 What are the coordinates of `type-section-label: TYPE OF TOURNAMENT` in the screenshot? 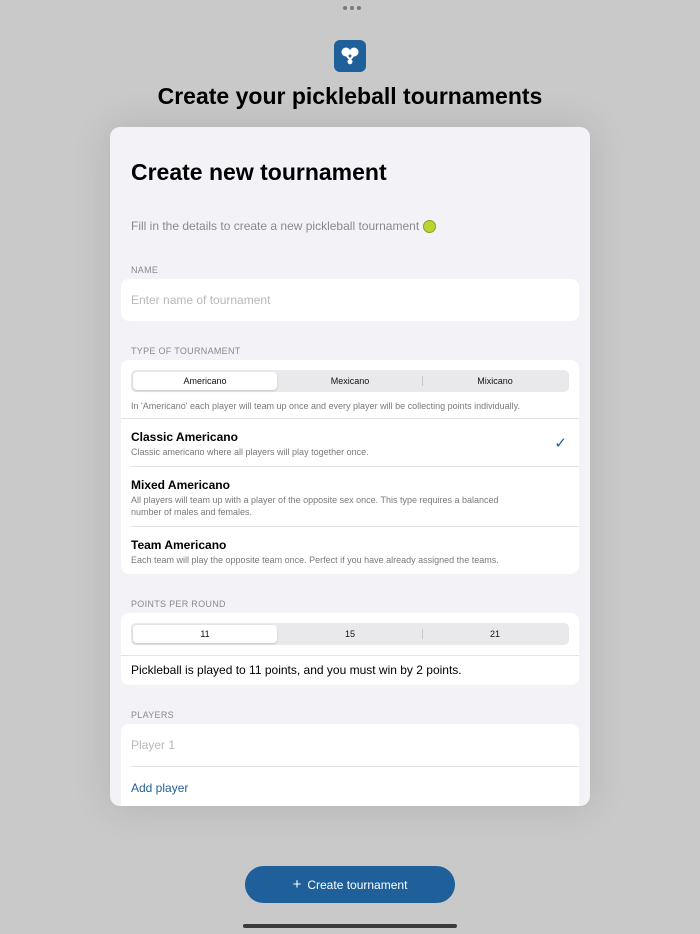 It's located at (186, 351).